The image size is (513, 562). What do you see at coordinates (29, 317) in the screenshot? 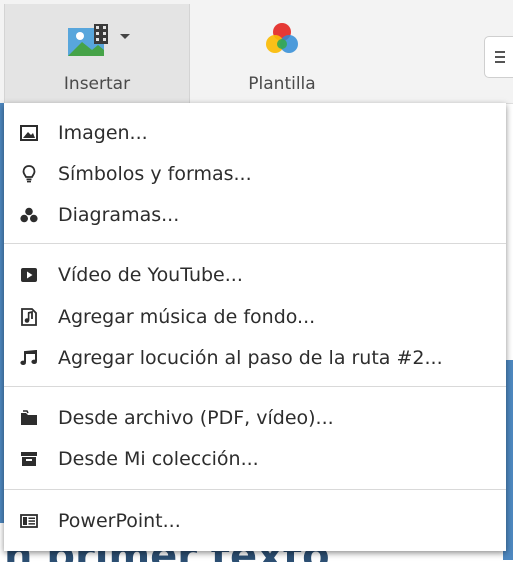
I see `music-file-icon` at bounding box center [29, 317].